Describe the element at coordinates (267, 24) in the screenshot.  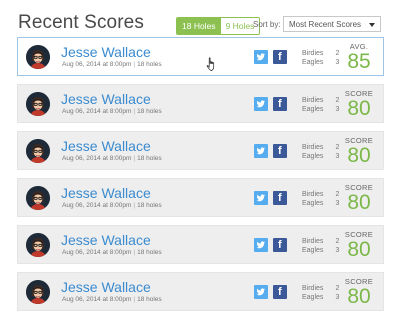
I see `sort-by-label: Sort by:` at that location.